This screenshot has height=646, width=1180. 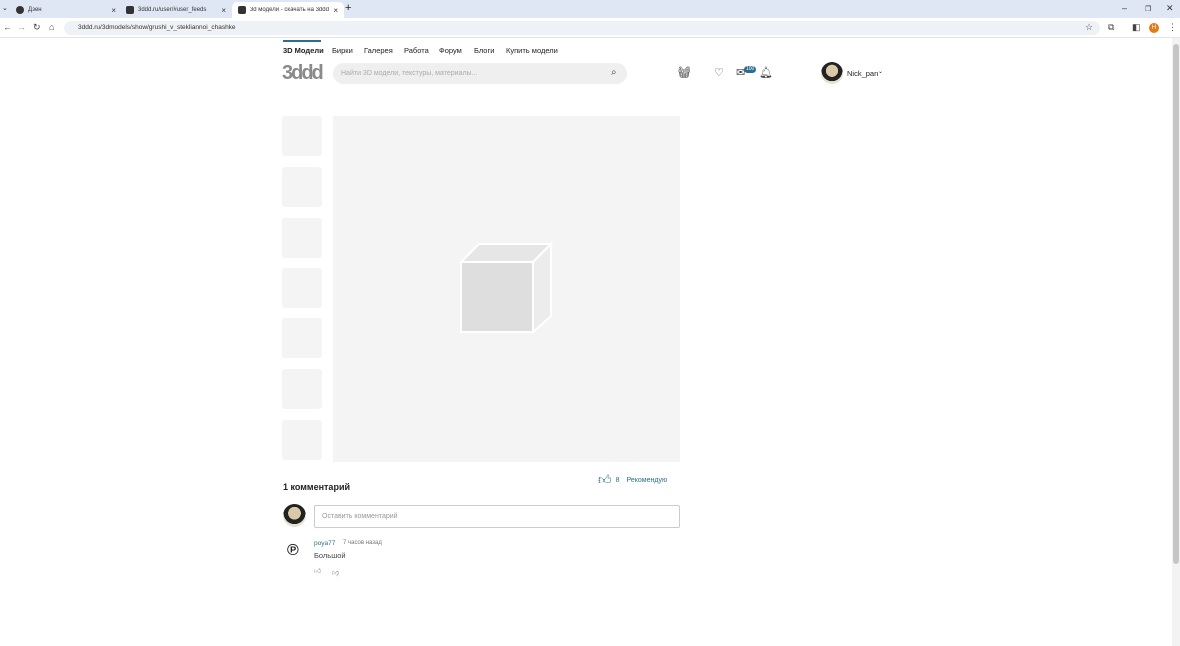 I want to click on user-avatar, so click(x=832, y=73).